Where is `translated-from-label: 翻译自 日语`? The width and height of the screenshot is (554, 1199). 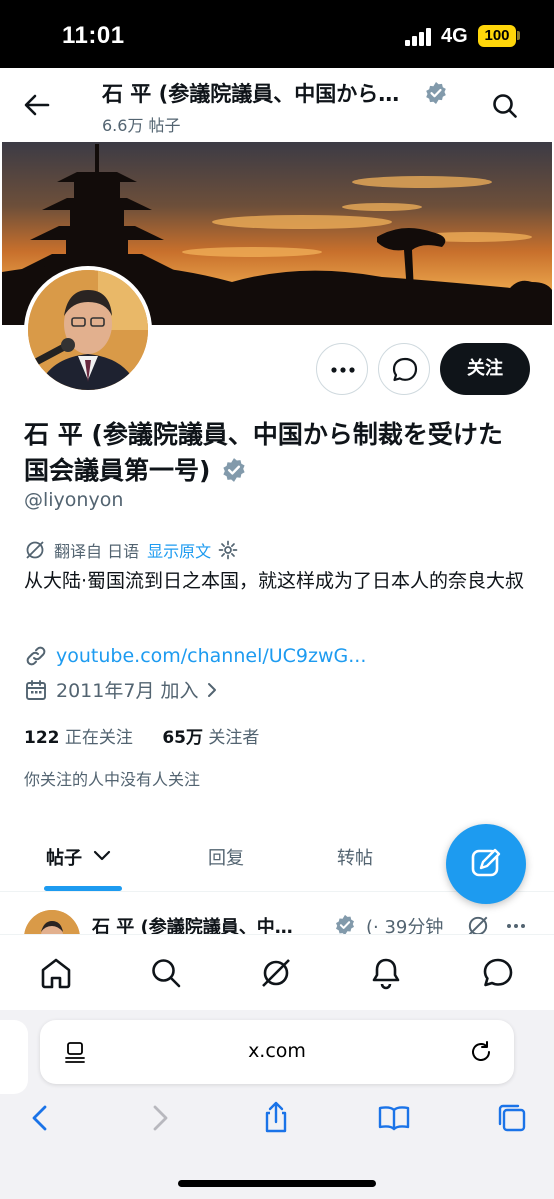
translated-from-label: 翻译自 日语 is located at coordinates (97, 551).